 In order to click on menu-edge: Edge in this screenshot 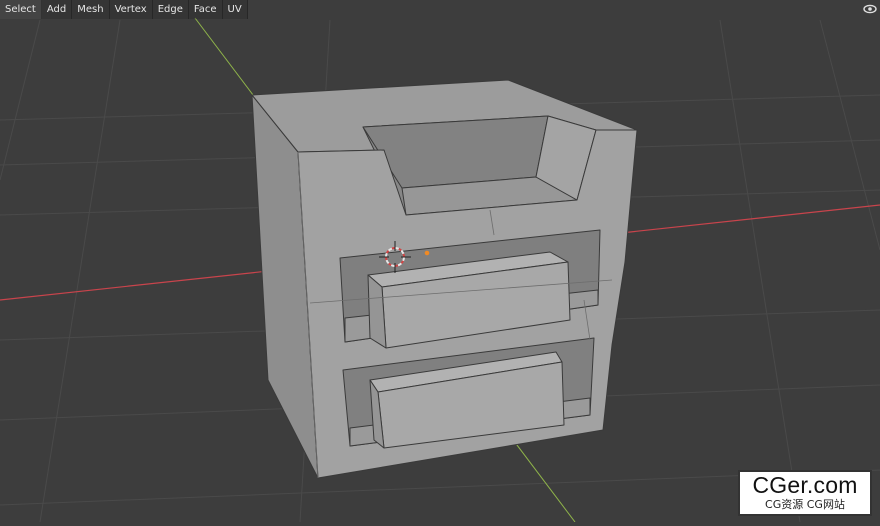, I will do `click(171, 9)`.